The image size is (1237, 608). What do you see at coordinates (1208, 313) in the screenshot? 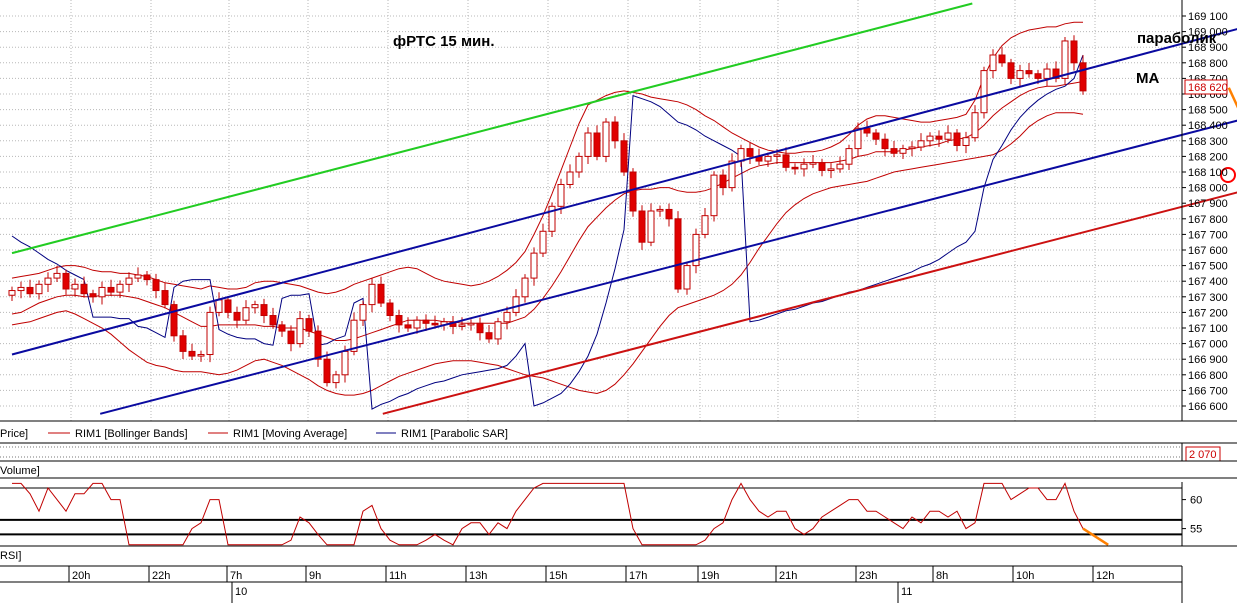
I see `price-tick-label: 167 200` at bounding box center [1208, 313].